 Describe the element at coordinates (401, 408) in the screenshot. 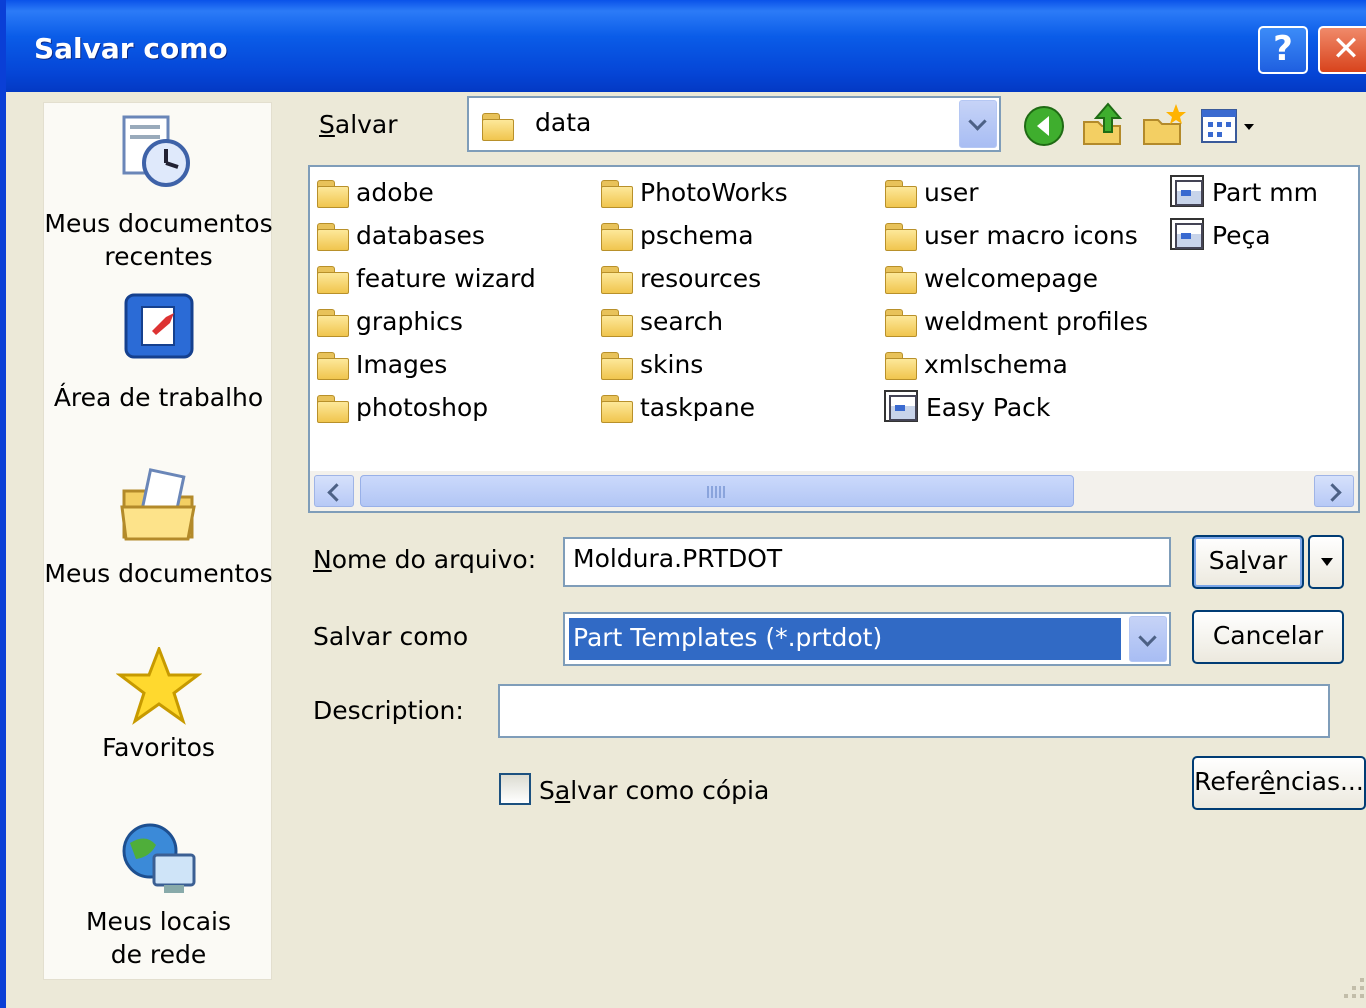

I see `list-item: photoshop` at that location.